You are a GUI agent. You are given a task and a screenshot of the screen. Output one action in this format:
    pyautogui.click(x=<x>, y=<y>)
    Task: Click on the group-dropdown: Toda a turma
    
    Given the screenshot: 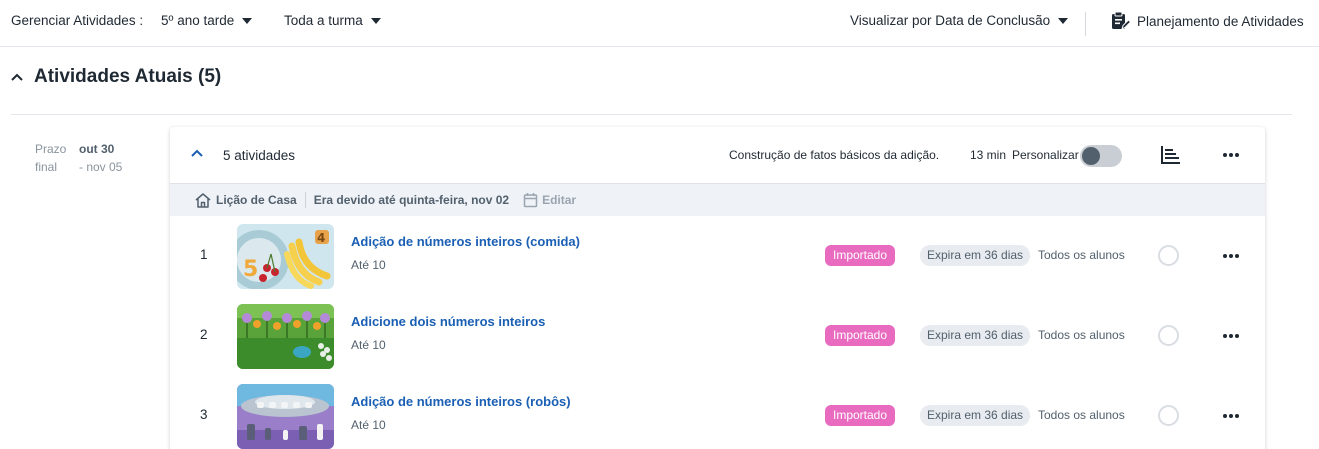 What is the action you would take?
    pyautogui.click(x=332, y=20)
    